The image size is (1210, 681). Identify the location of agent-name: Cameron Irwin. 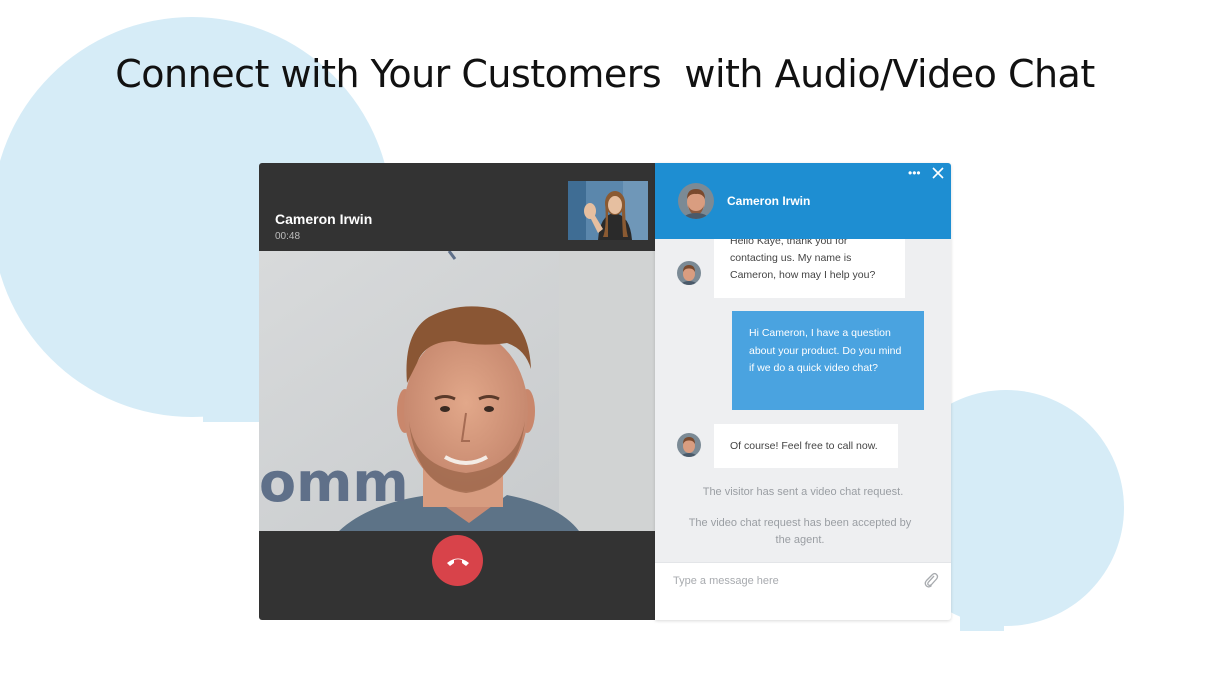
(769, 201).